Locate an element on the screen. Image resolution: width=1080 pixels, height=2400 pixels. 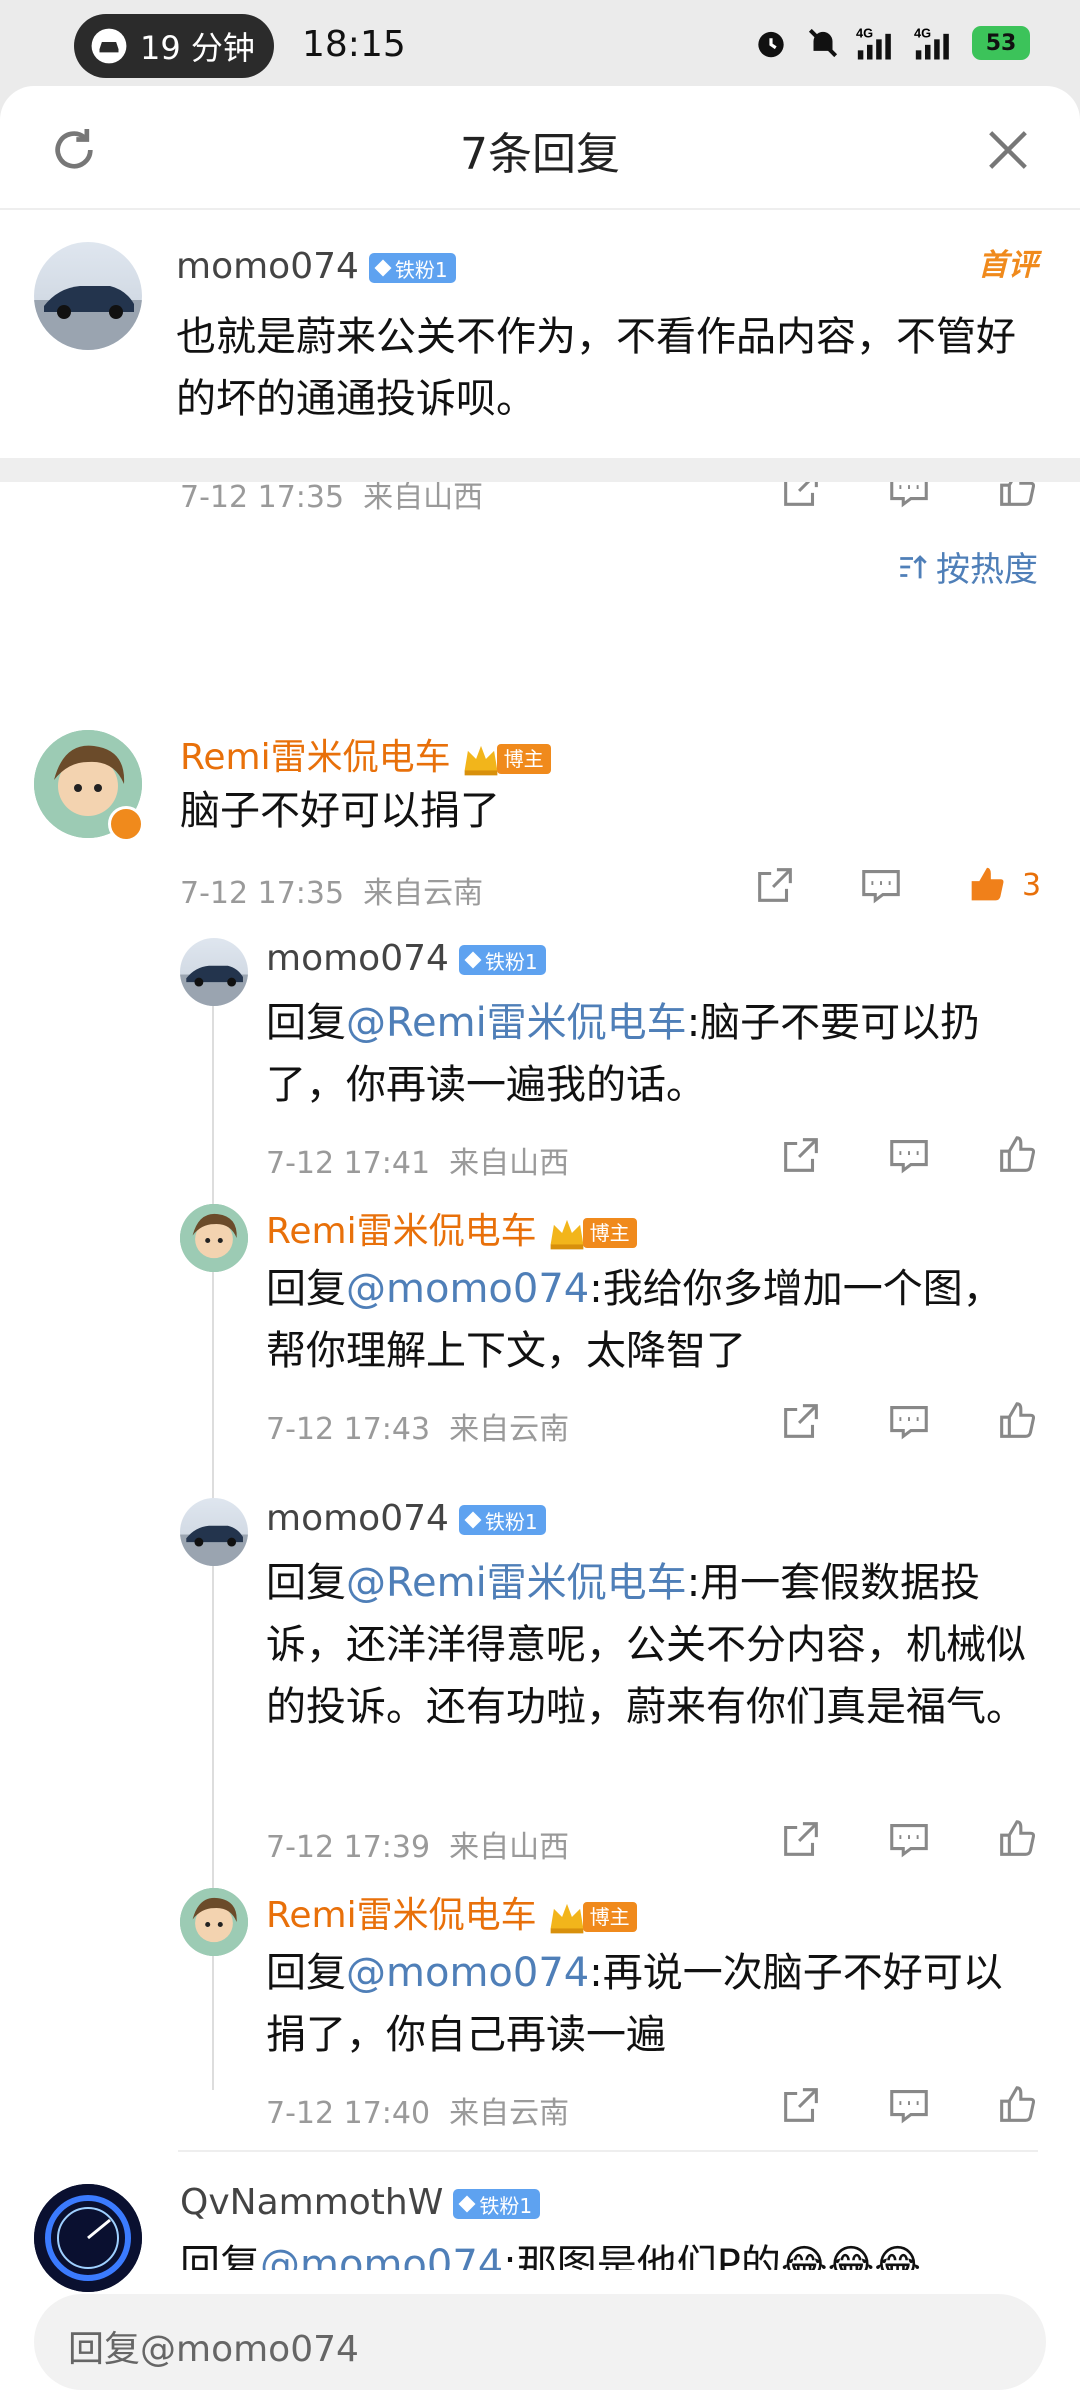
signal-icon-1: 4G is located at coordinates (873, 43).